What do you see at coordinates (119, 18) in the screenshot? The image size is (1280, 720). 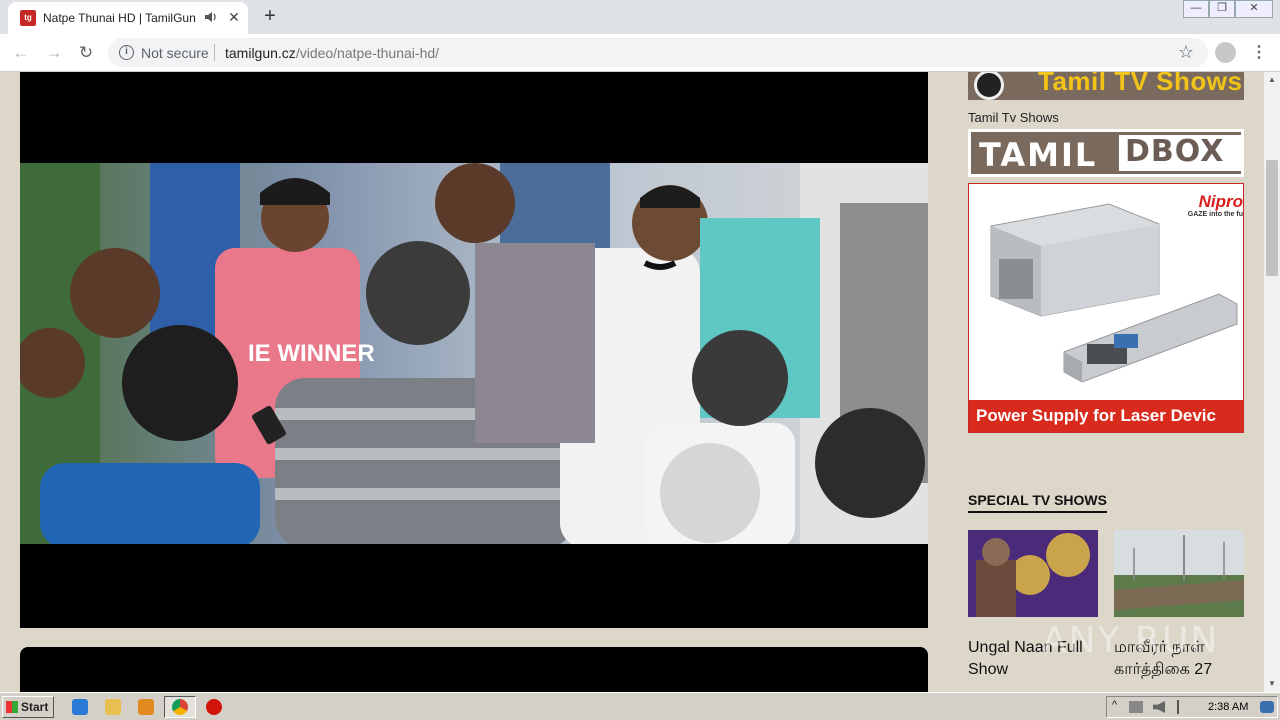 I see `tab-title: Natpe Thunai HD | TamilGun` at bounding box center [119, 18].